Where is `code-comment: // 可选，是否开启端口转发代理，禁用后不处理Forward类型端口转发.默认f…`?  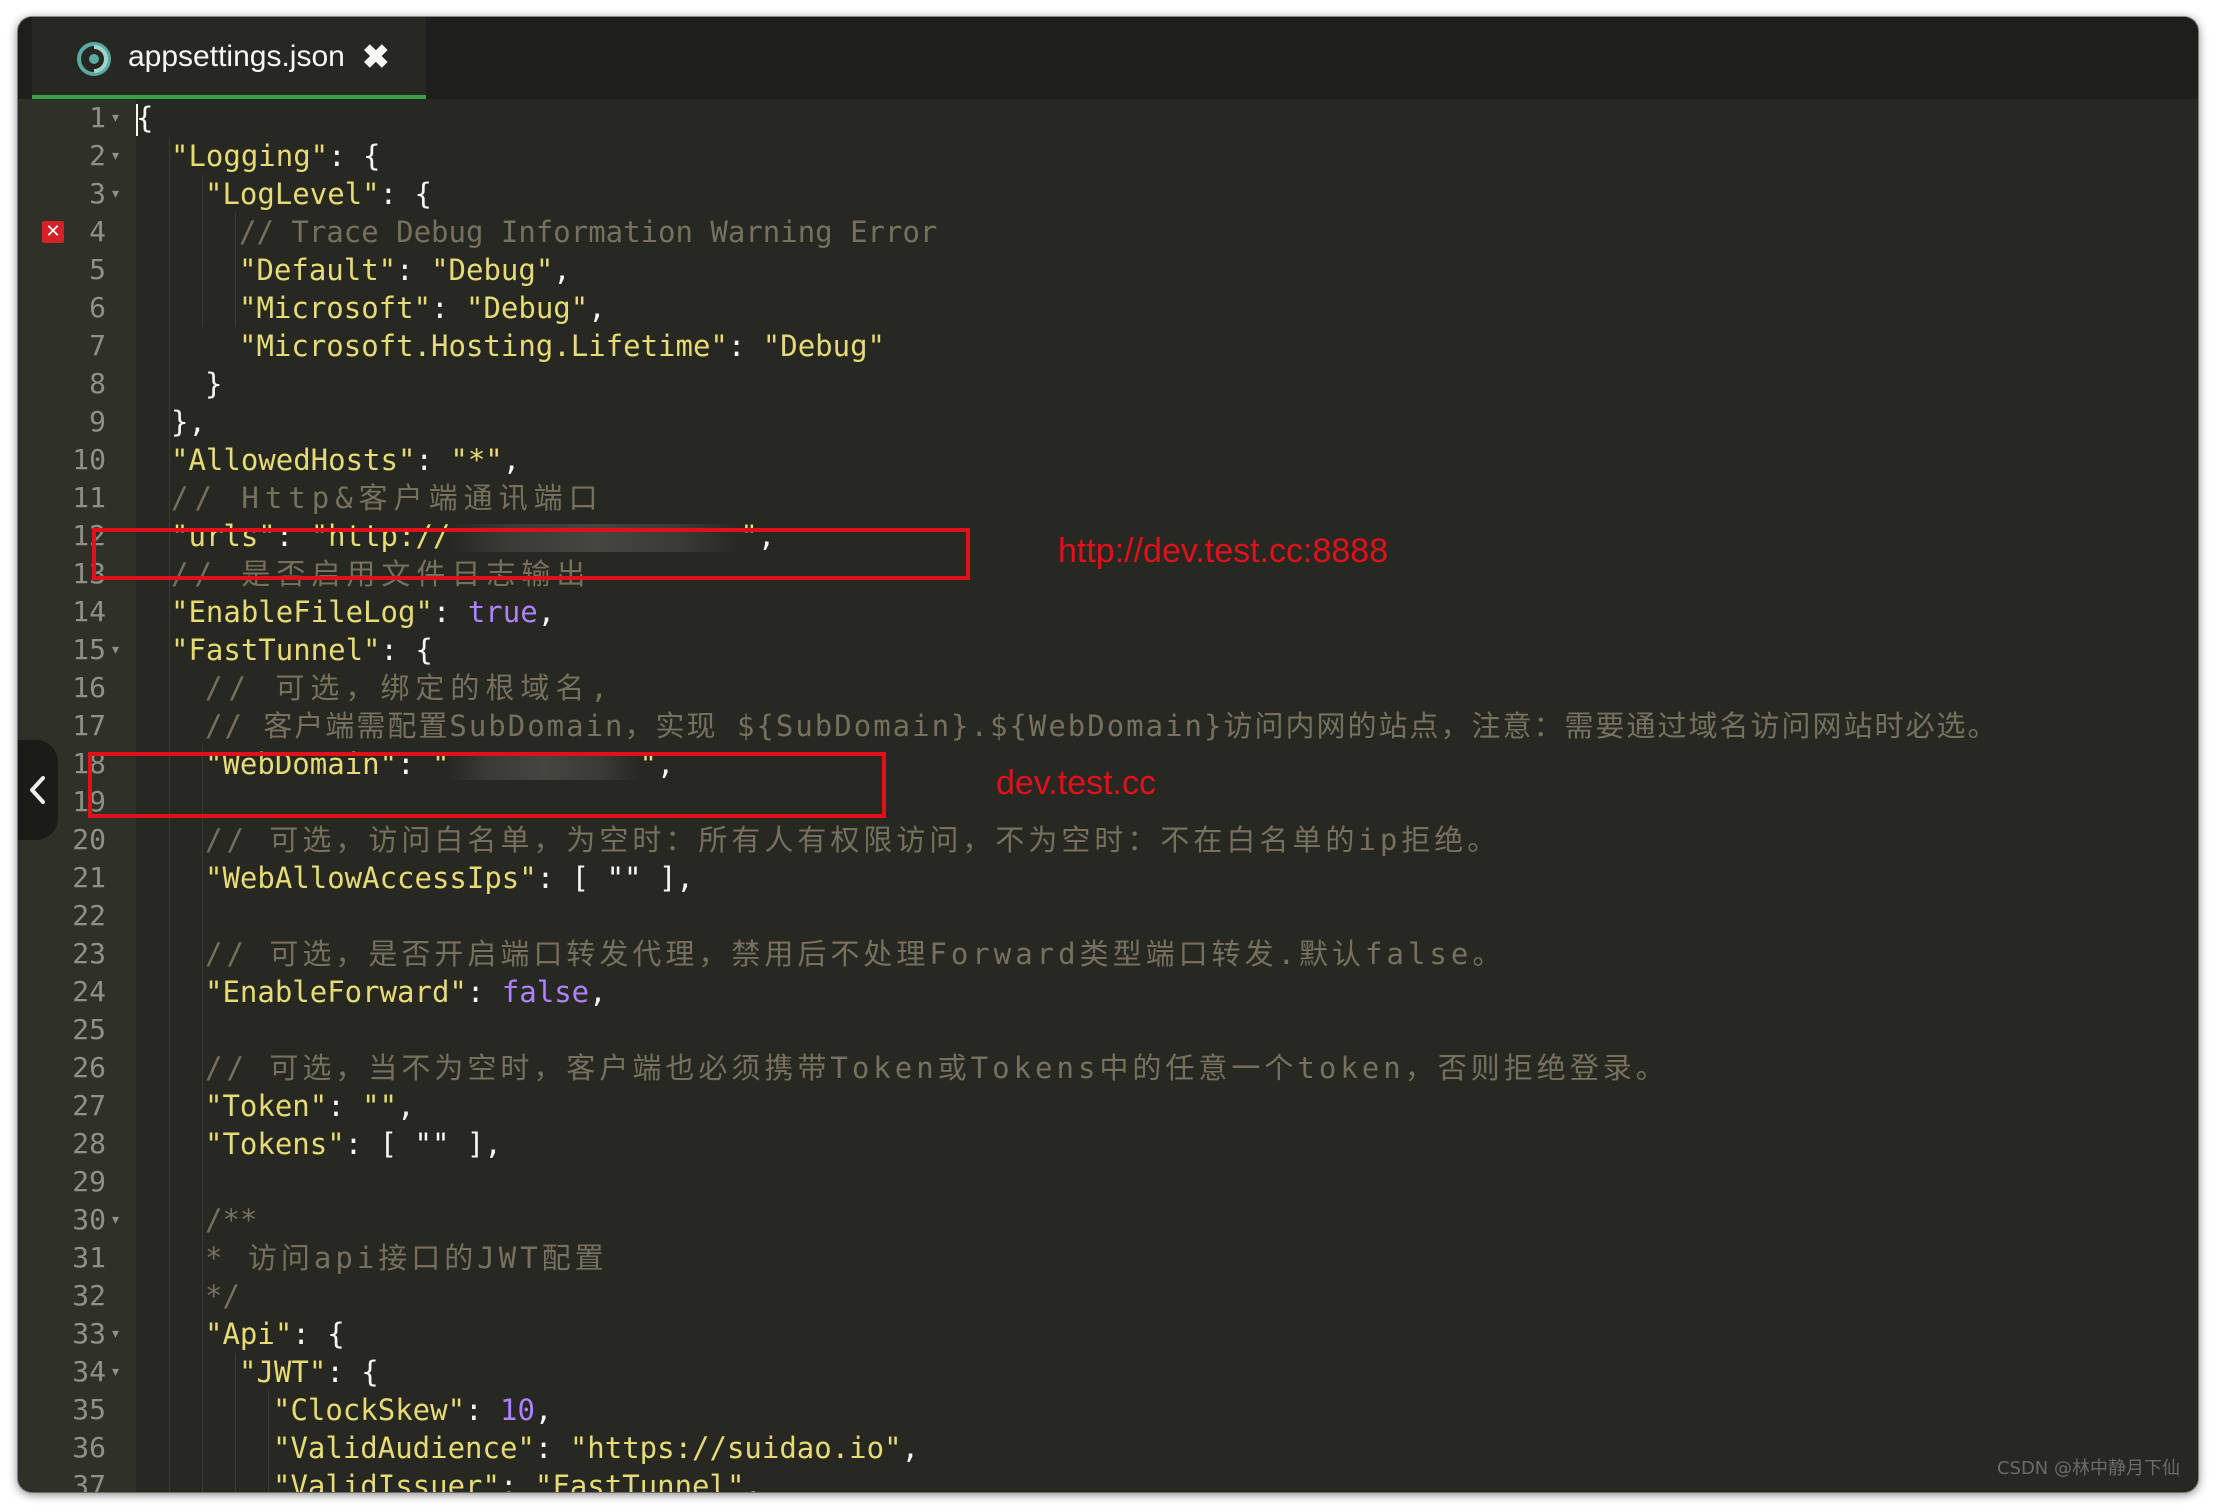 code-comment: // 可选，是否开启端口转发代理，禁用后不处理Forward类型端口转发.默认f… is located at coordinates (855, 954).